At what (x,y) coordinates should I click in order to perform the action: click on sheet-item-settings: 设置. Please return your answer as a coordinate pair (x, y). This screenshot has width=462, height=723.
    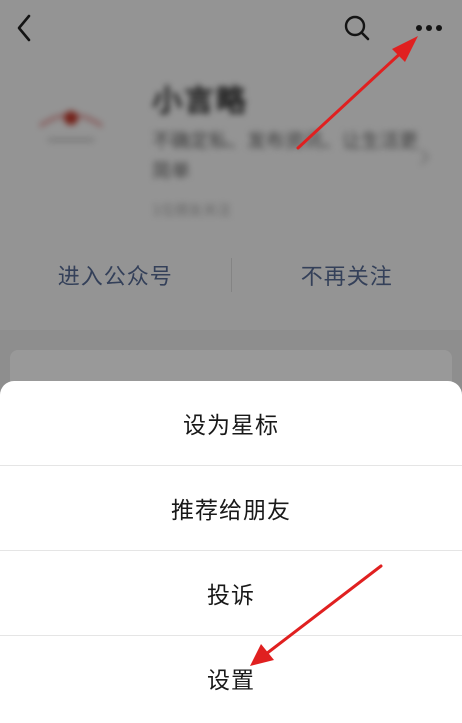
    Looking at the image, I should click on (231, 678).